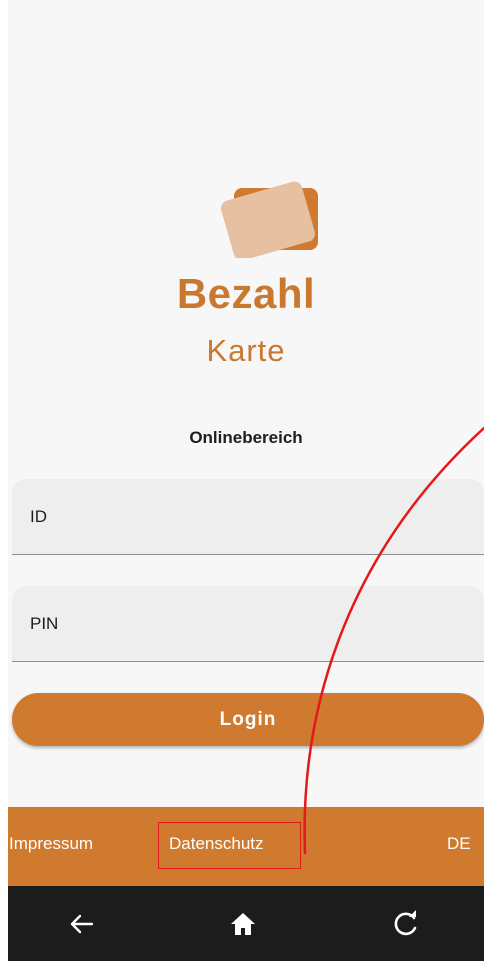 This screenshot has width=484, height=961. I want to click on footer-bar: Impressum Datenschutz DE, so click(246, 846).